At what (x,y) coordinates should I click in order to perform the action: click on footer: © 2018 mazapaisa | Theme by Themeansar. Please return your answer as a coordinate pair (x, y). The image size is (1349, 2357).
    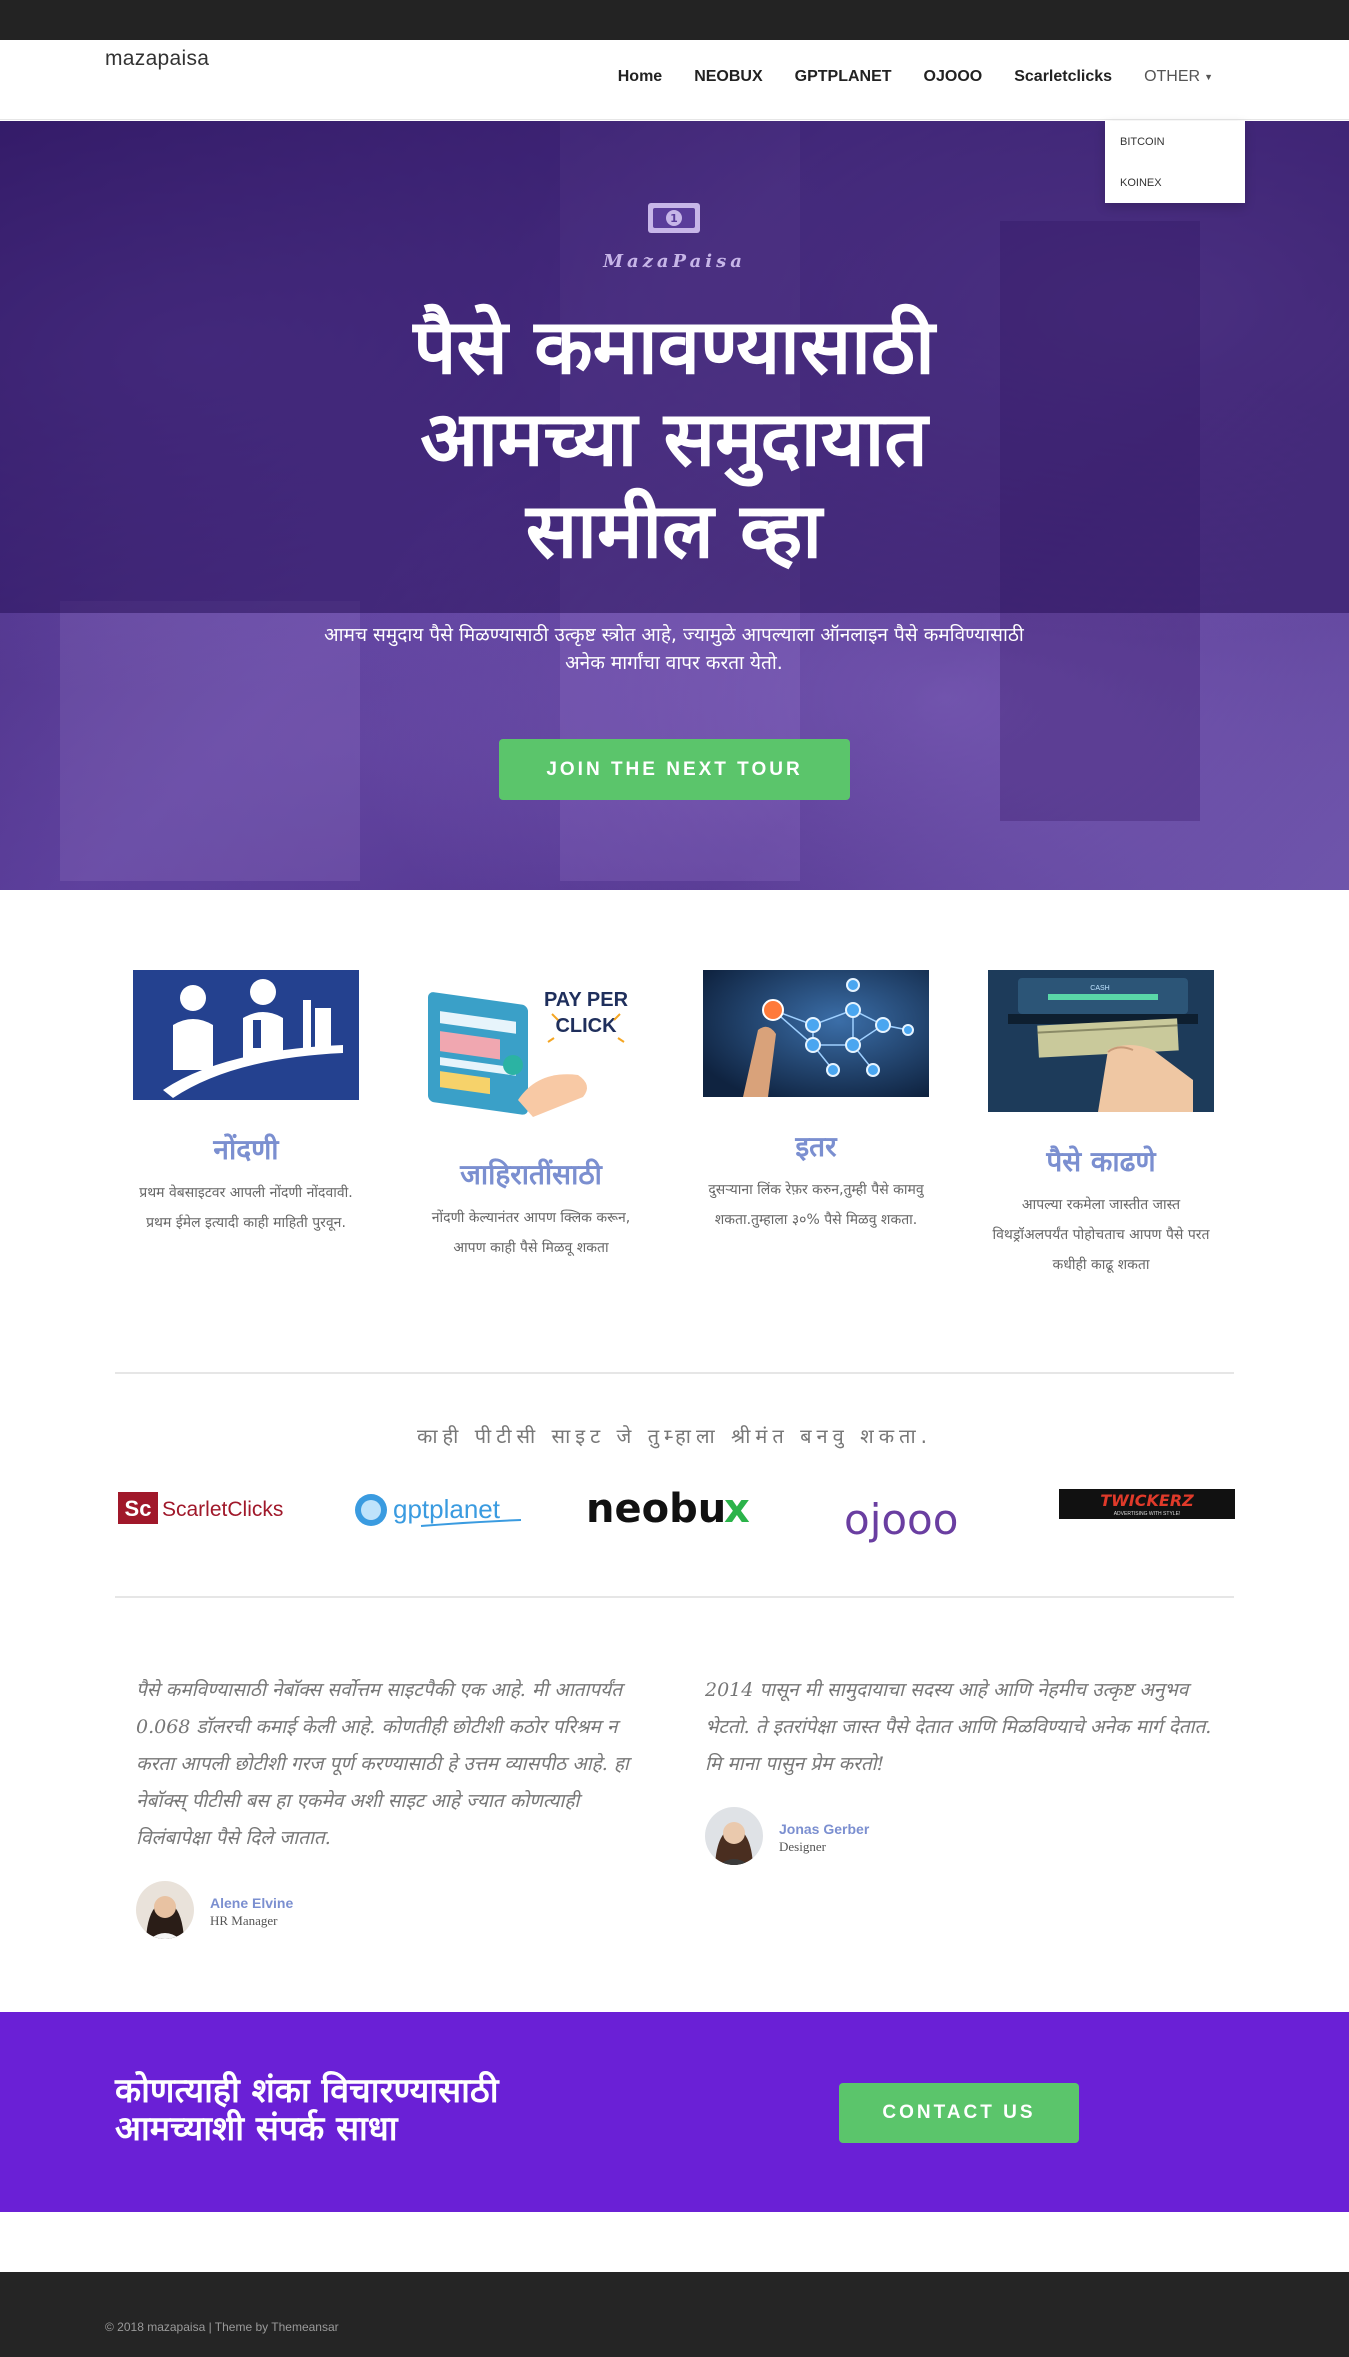
    Looking at the image, I should click on (674, 2314).